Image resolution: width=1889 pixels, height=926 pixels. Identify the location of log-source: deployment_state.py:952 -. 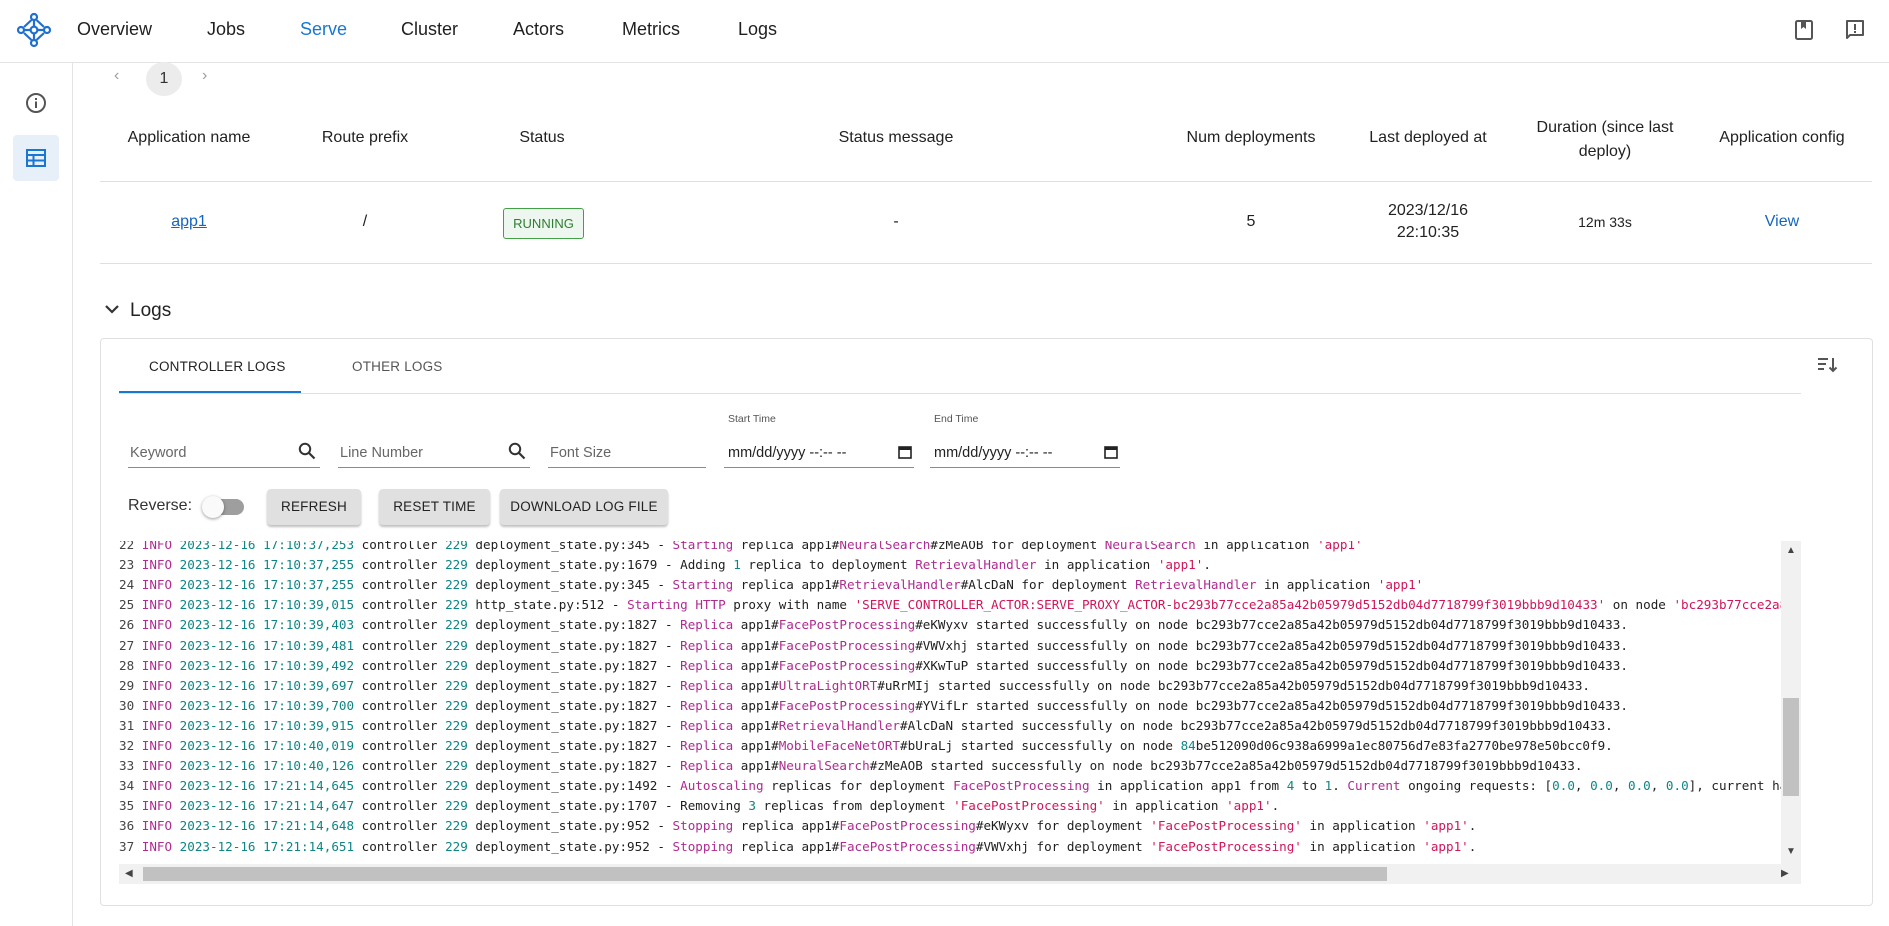
(574, 826).